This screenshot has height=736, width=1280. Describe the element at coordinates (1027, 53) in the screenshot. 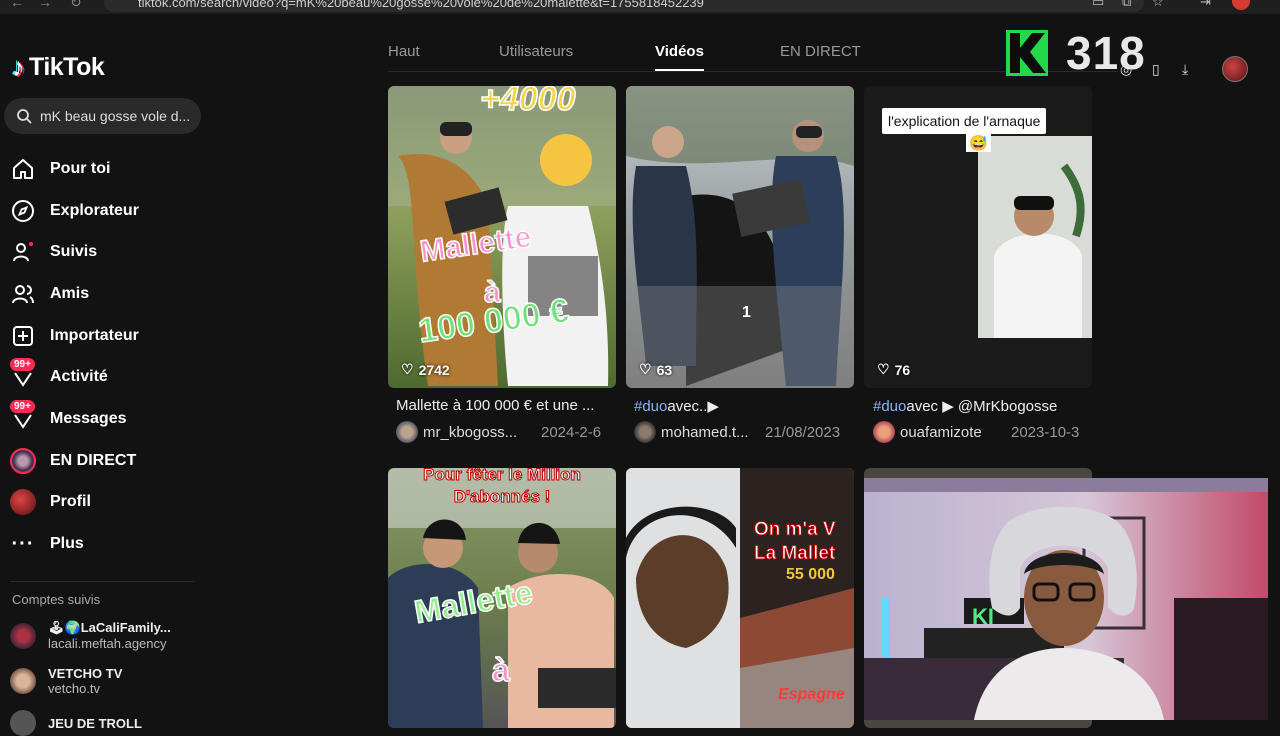

I see `stream-k-logo` at that location.